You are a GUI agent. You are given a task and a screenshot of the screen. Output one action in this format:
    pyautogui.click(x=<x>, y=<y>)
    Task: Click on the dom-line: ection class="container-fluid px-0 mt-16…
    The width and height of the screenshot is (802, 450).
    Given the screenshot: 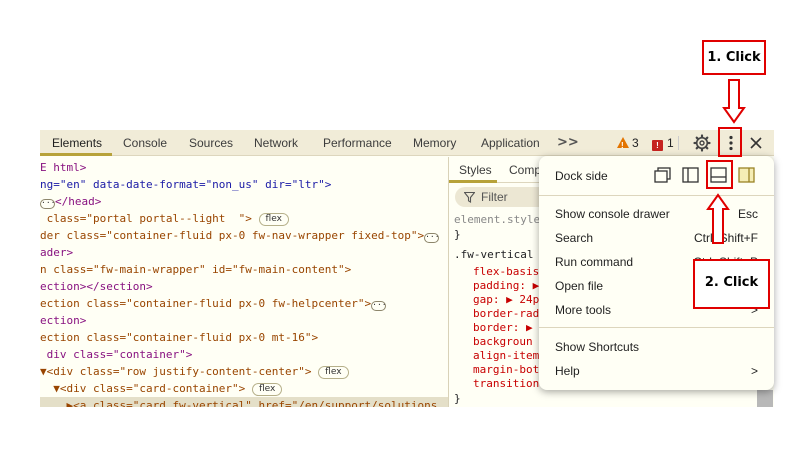 What is the action you would take?
    pyautogui.click(x=179, y=337)
    